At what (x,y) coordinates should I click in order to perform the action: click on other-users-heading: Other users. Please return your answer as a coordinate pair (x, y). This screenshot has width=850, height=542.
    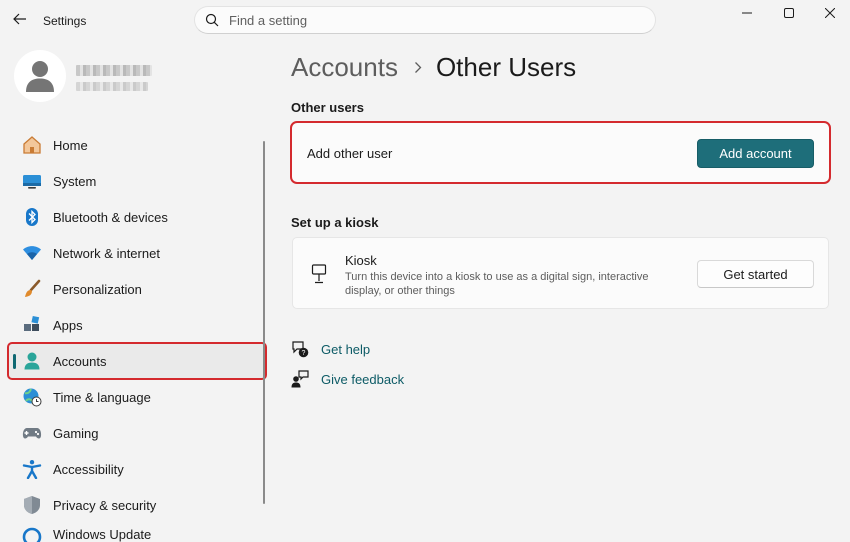
    Looking at the image, I should click on (327, 107).